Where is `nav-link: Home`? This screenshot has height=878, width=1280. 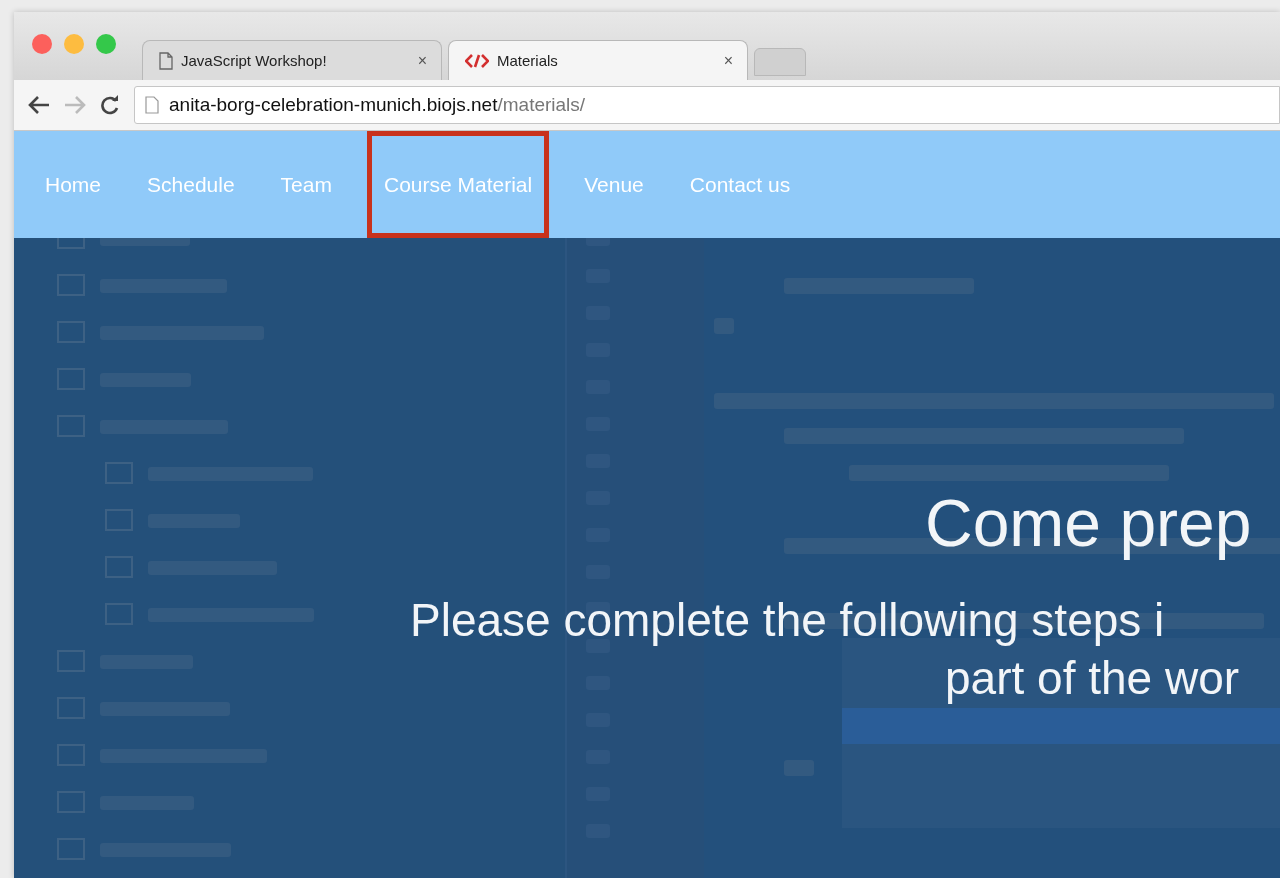 nav-link: Home is located at coordinates (73, 184).